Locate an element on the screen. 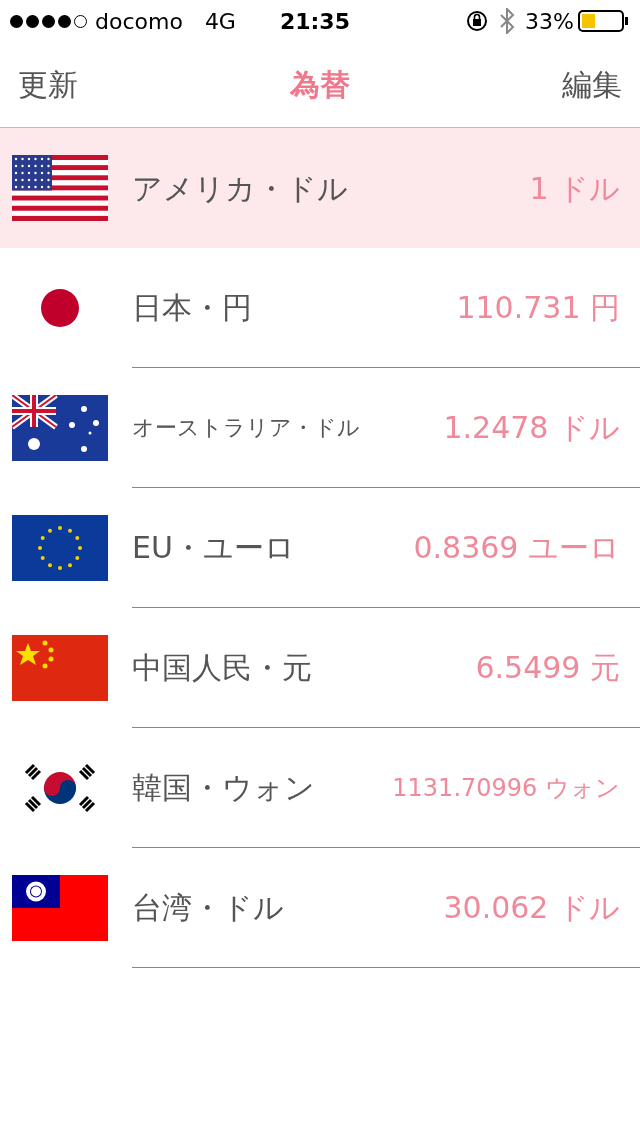  carrier-name: docomo is located at coordinates (139, 21).